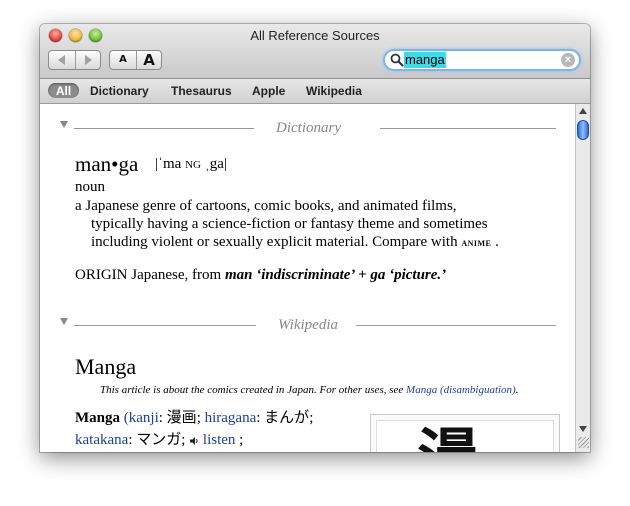 This screenshot has width=630, height=506. Describe the element at coordinates (219, 440) in the screenshot. I see `listen-link: listen` at that location.